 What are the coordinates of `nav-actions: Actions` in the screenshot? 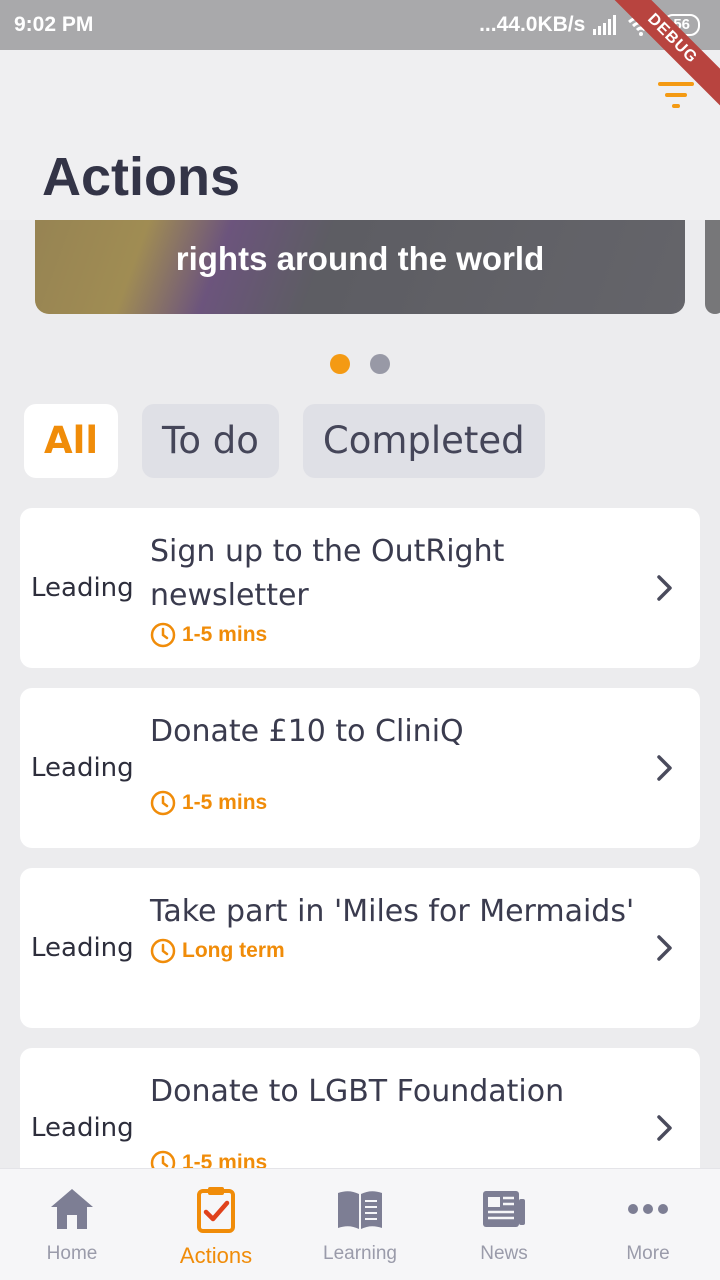 It's located at (216, 1224).